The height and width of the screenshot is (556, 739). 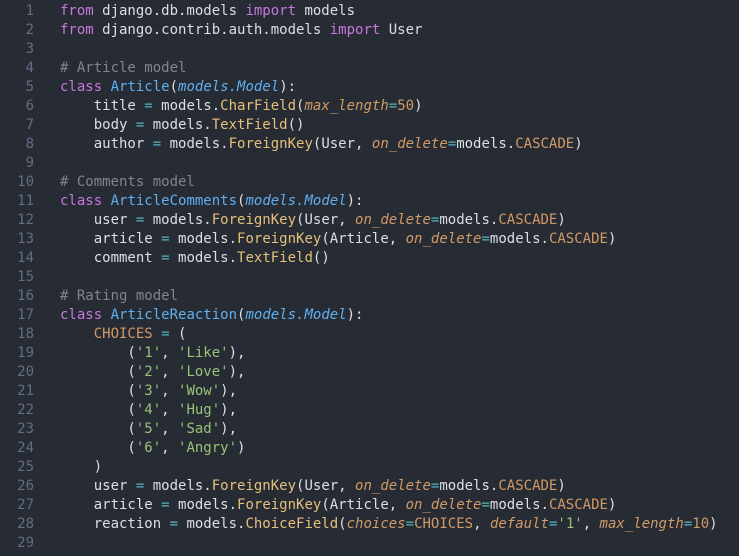 I want to click on string-token: 'Sad', so click(x=199, y=429).